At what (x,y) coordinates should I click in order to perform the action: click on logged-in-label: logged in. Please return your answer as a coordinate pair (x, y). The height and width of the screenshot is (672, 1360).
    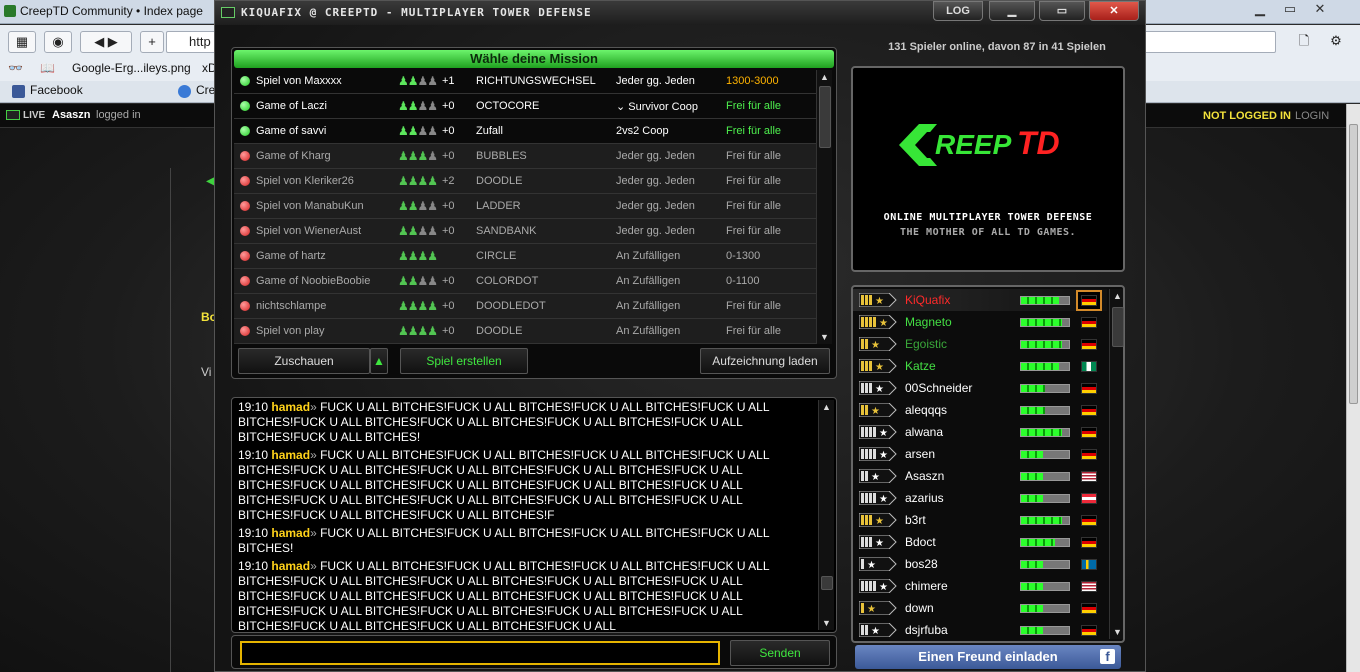
    Looking at the image, I should click on (118, 115).